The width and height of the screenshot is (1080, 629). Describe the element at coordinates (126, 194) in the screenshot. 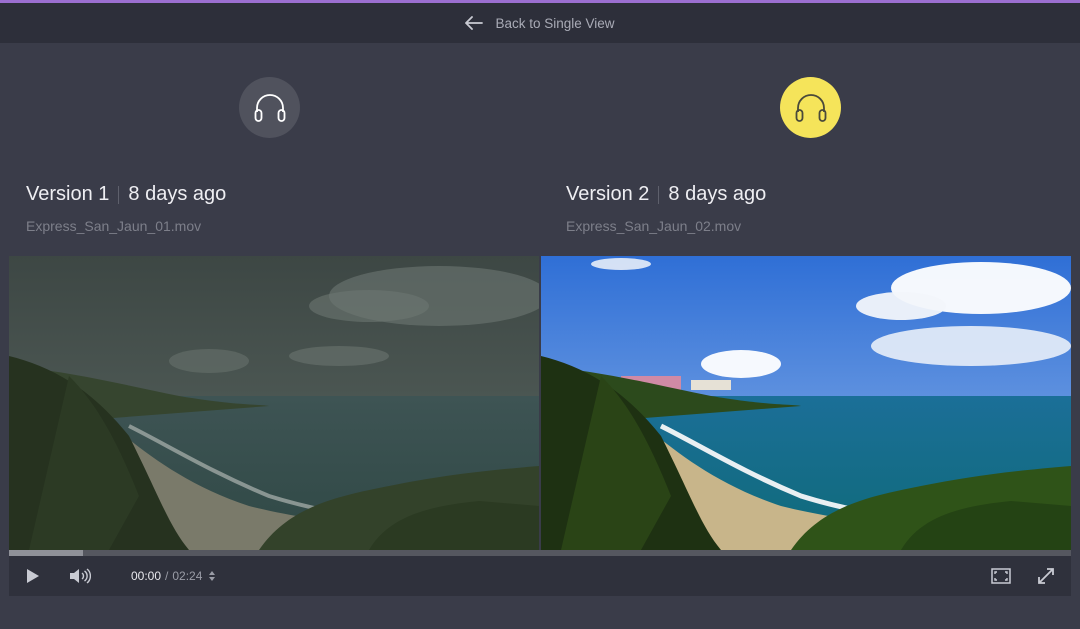

I see `version-1-heading: Version 1 8 days ago` at that location.